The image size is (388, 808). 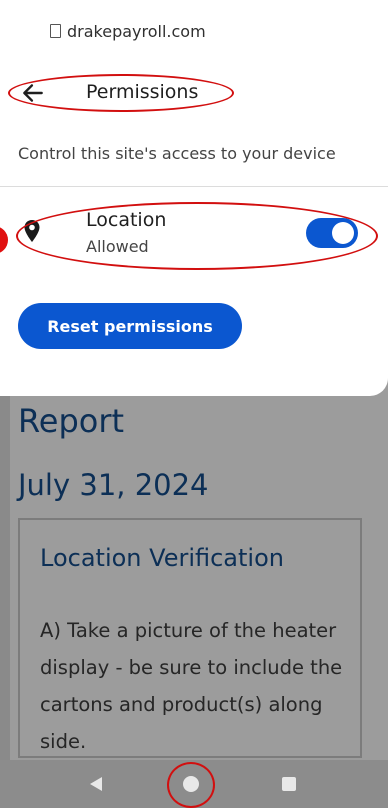 I want to click on system-navigation-bar, so click(x=194, y=784).